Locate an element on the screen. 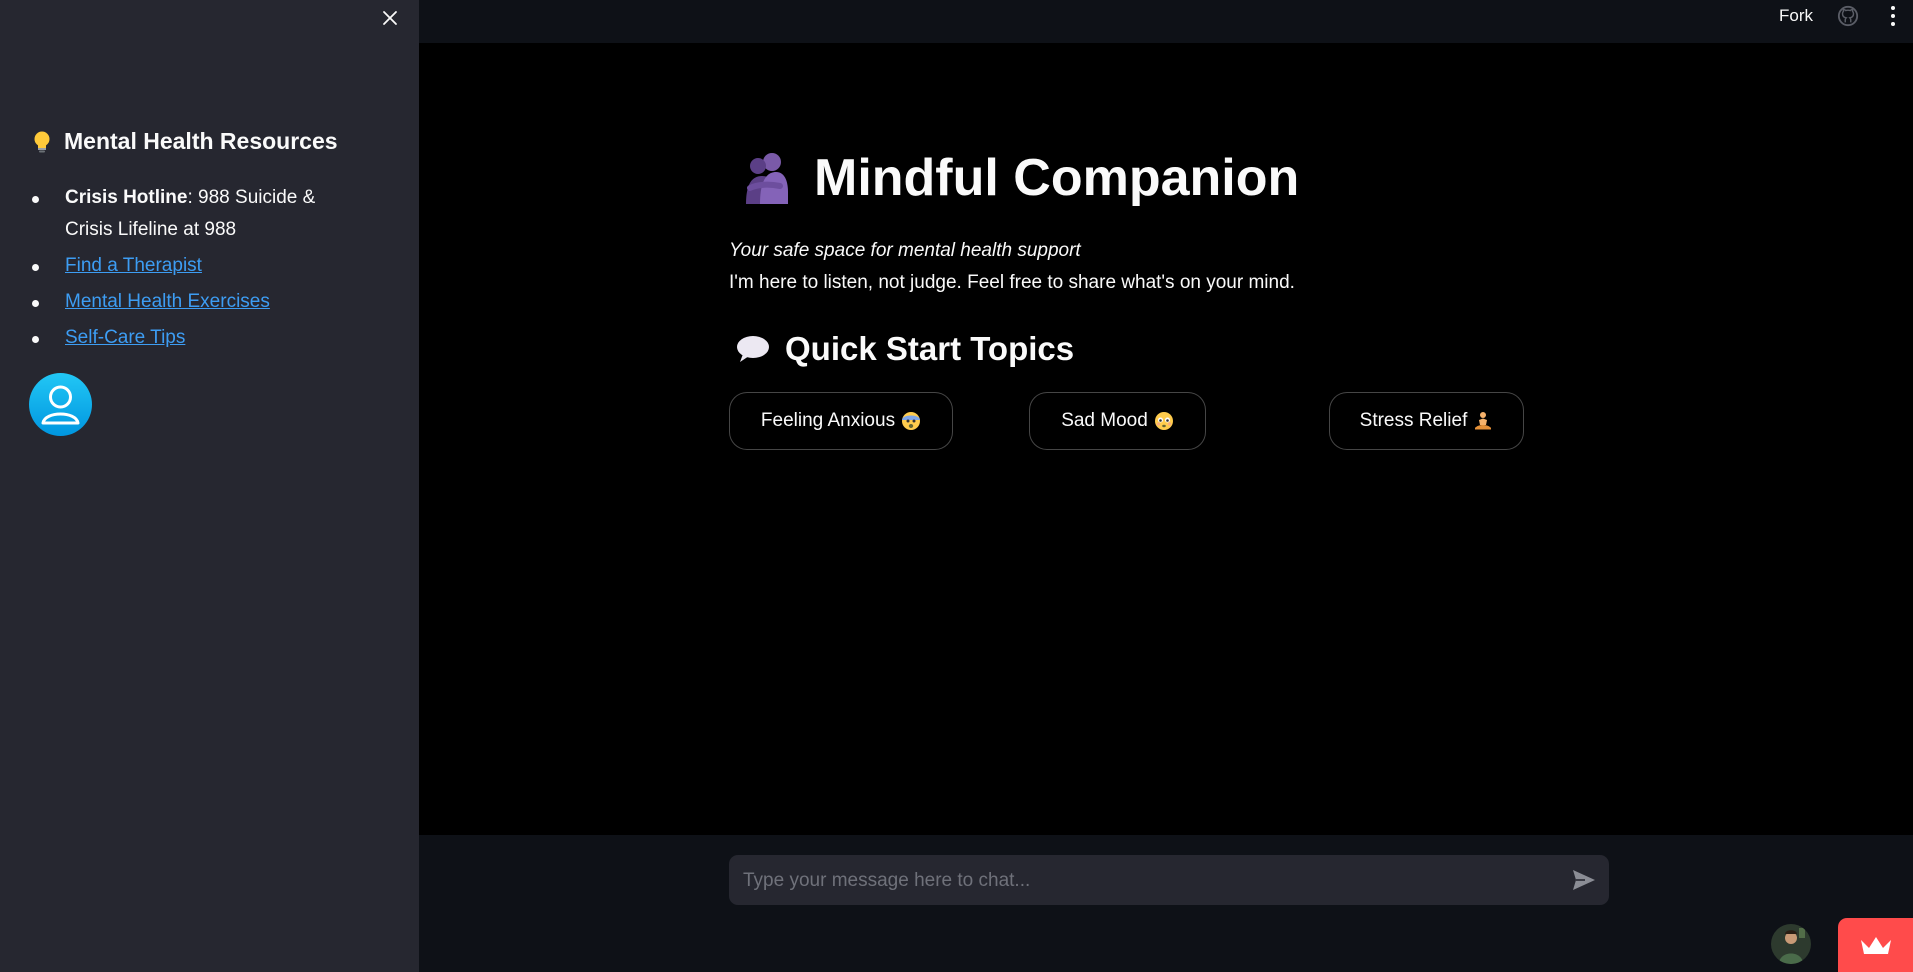 The image size is (1913, 972). app-title: Mindful Companion is located at coordinates (1057, 178).